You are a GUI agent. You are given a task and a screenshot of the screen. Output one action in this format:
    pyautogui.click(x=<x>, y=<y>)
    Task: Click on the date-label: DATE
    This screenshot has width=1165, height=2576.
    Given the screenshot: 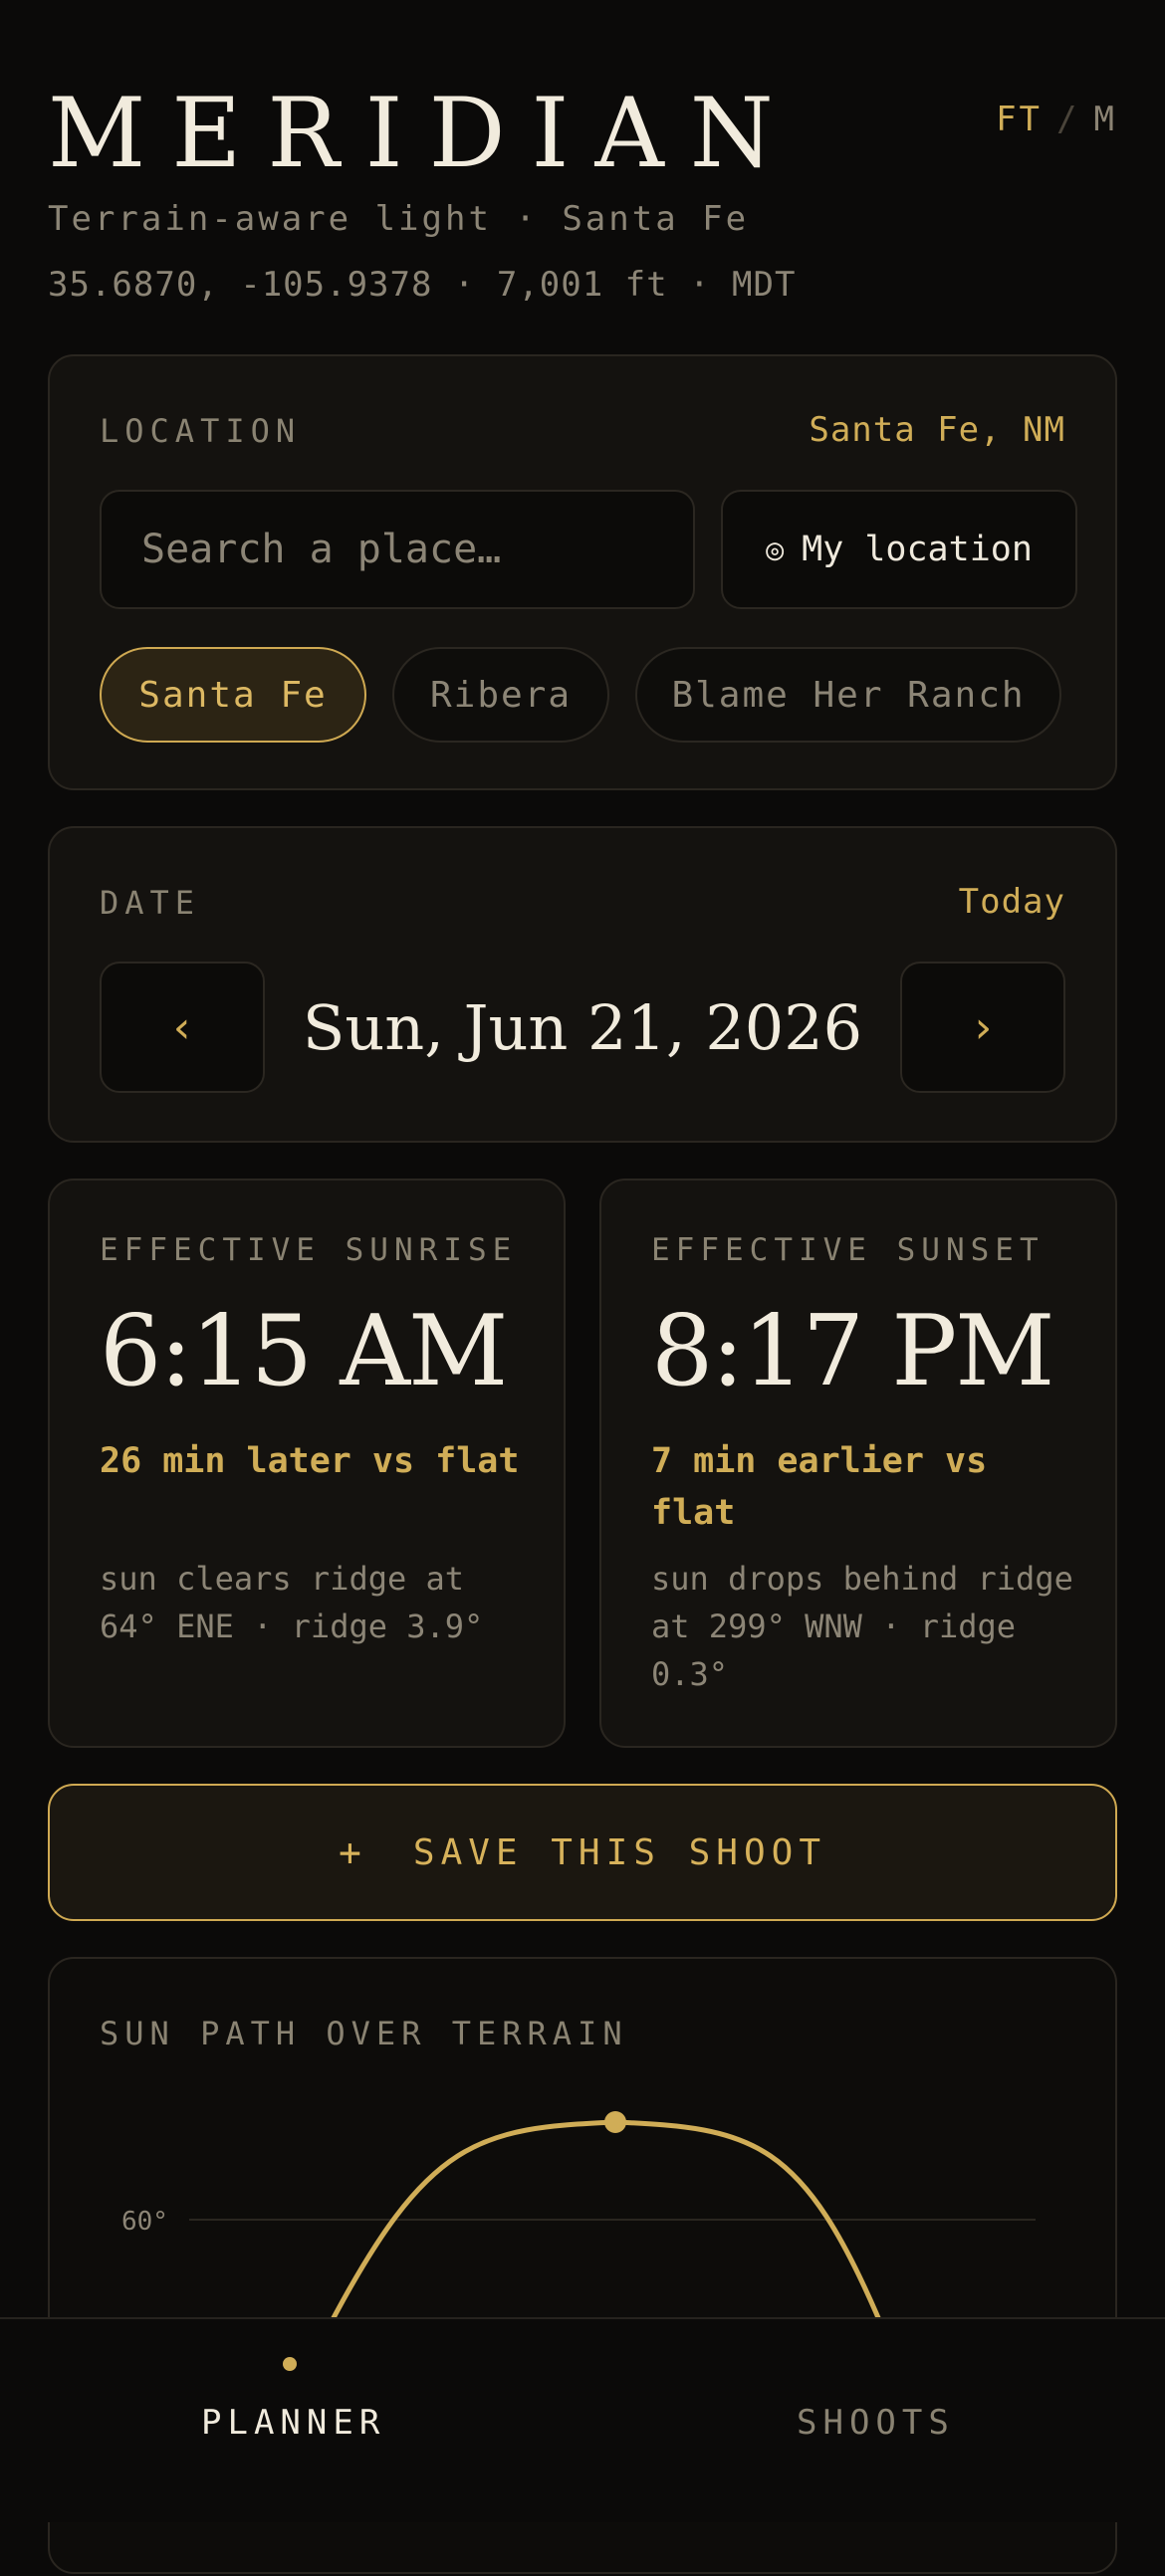 What is the action you would take?
    pyautogui.click(x=151, y=903)
    